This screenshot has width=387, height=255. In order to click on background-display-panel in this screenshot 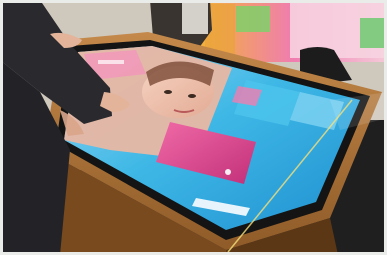, I will do `click(253, 19)`.